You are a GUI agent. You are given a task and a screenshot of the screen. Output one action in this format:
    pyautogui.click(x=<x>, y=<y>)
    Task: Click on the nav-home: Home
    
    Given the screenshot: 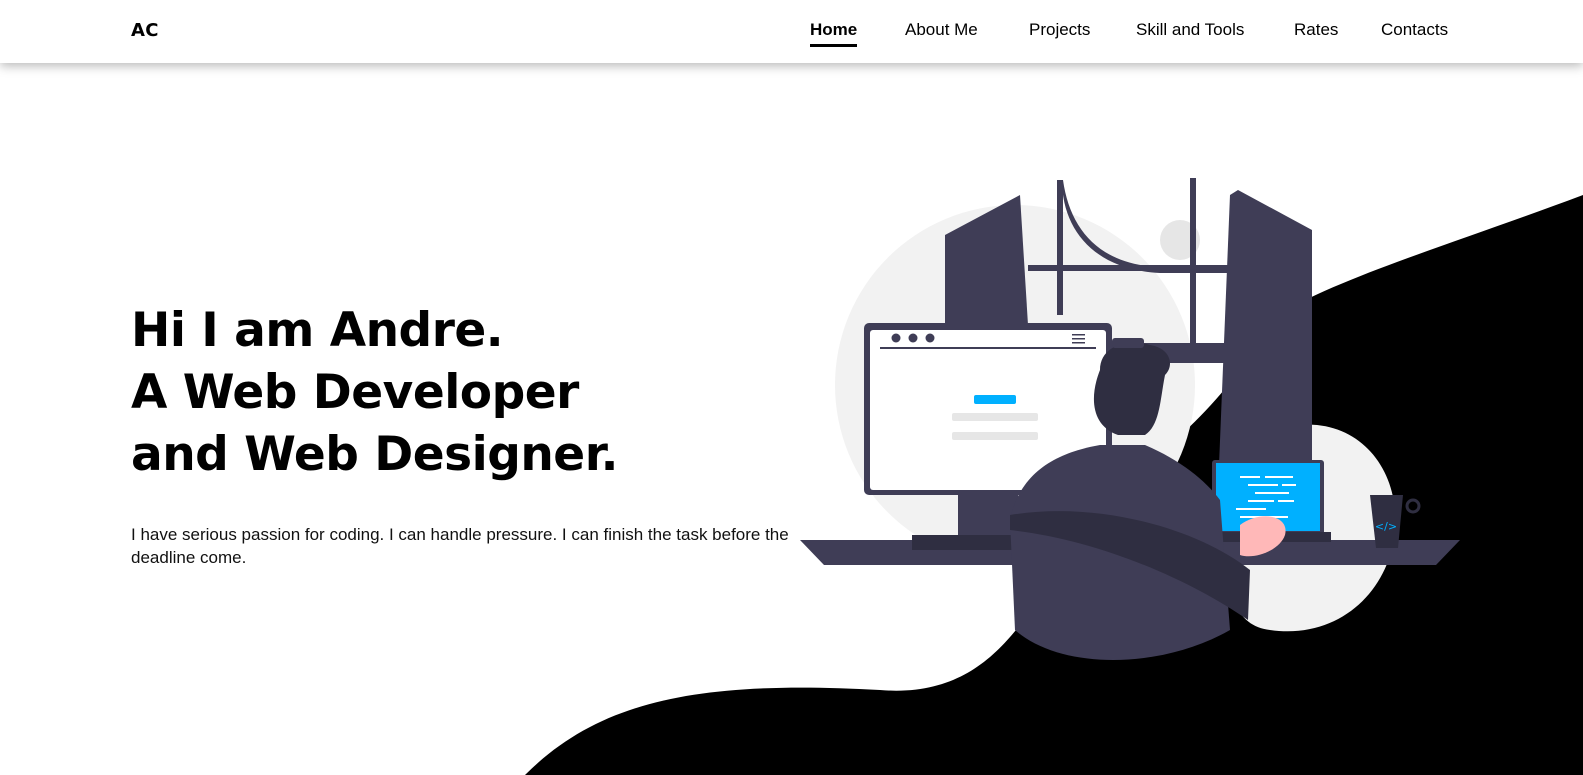 What is the action you would take?
    pyautogui.click(x=834, y=33)
    